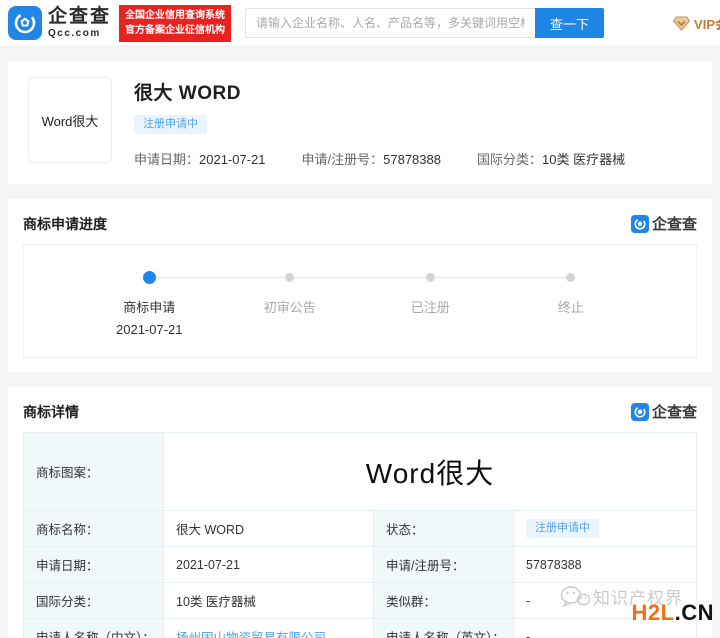  Describe the element at coordinates (430, 304) in the screenshot. I see `step-registered: 已注册` at that location.